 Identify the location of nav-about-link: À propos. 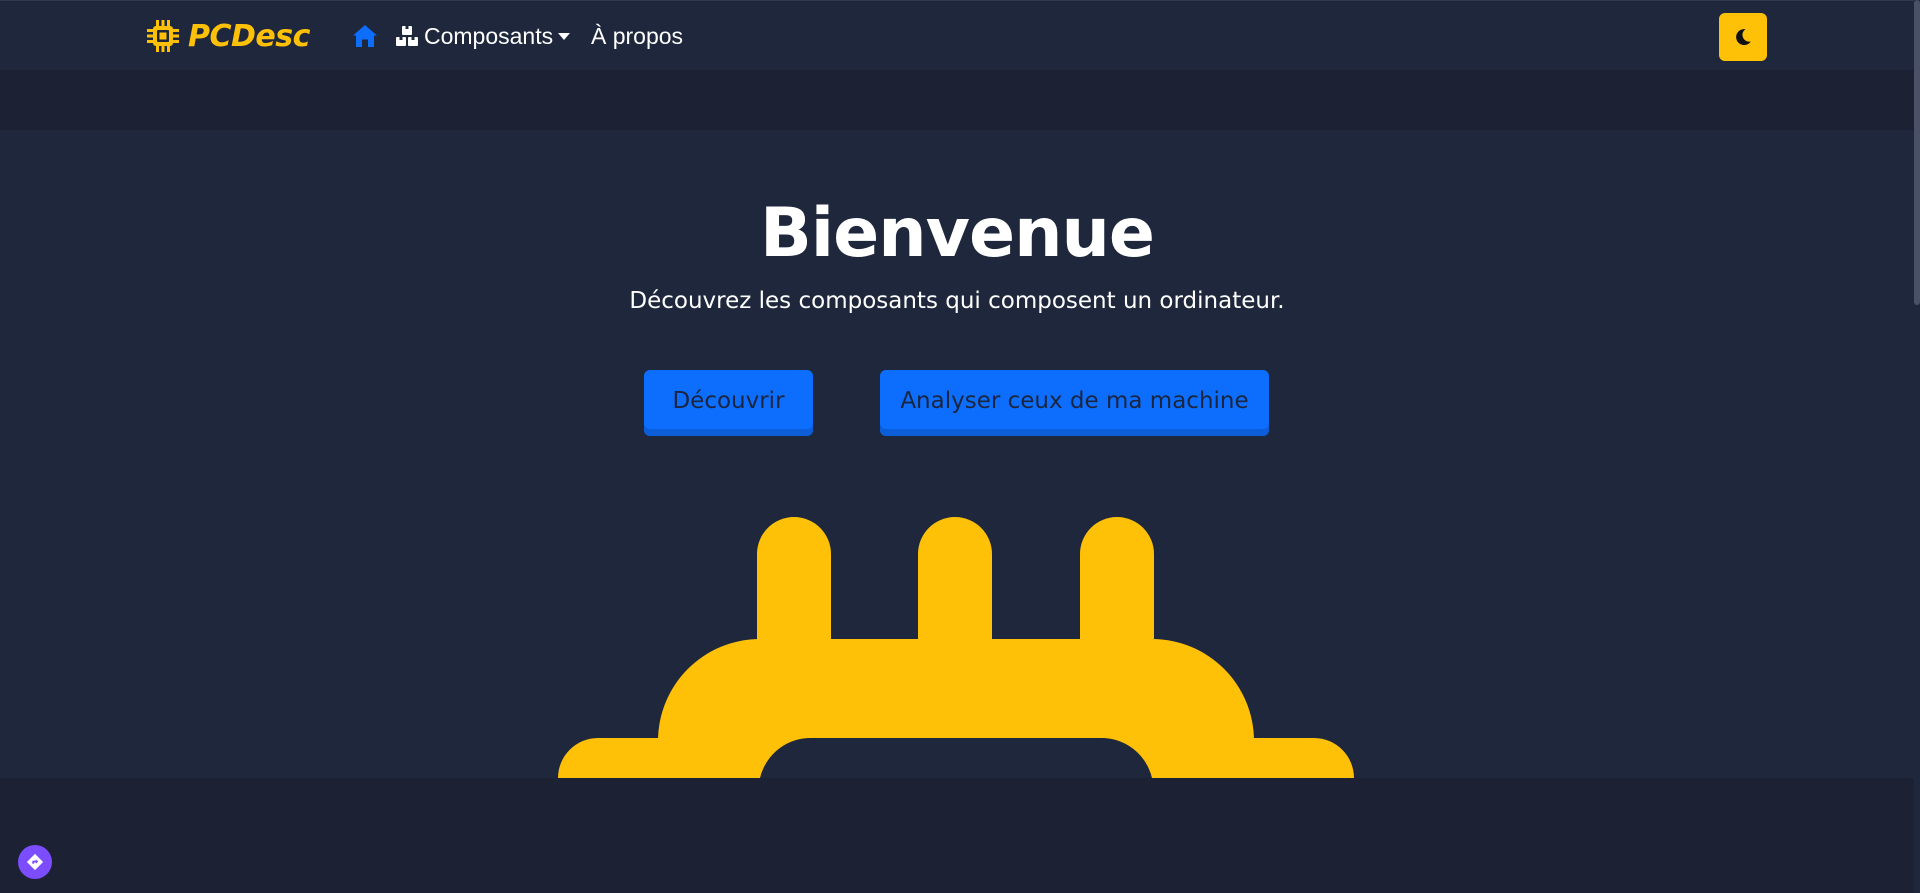
(637, 36).